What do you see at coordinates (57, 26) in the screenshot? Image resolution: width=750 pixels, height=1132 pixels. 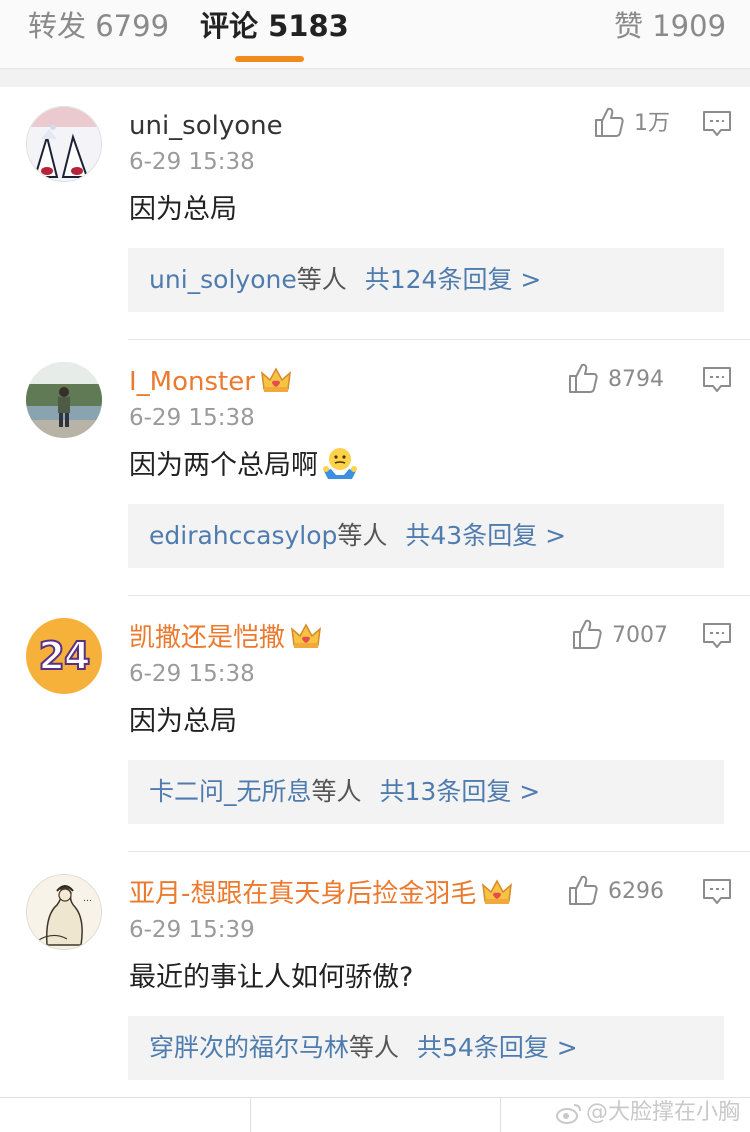 I see `tab-reposts-label: 转发` at bounding box center [57, 26].